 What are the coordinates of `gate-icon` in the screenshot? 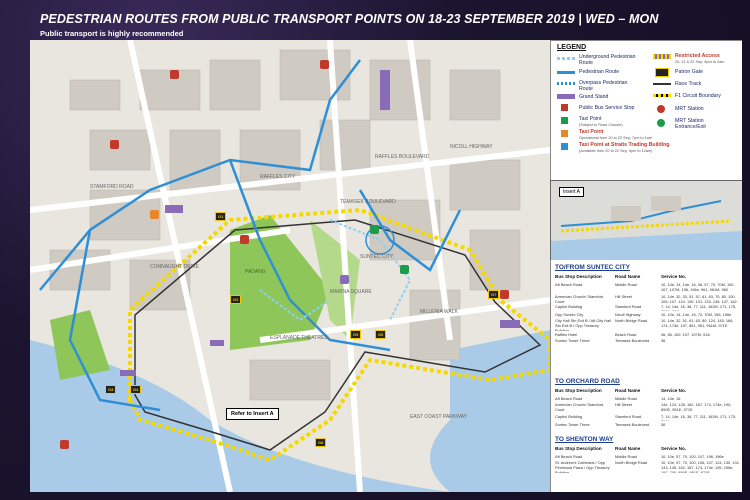 It's located at (662, 72).